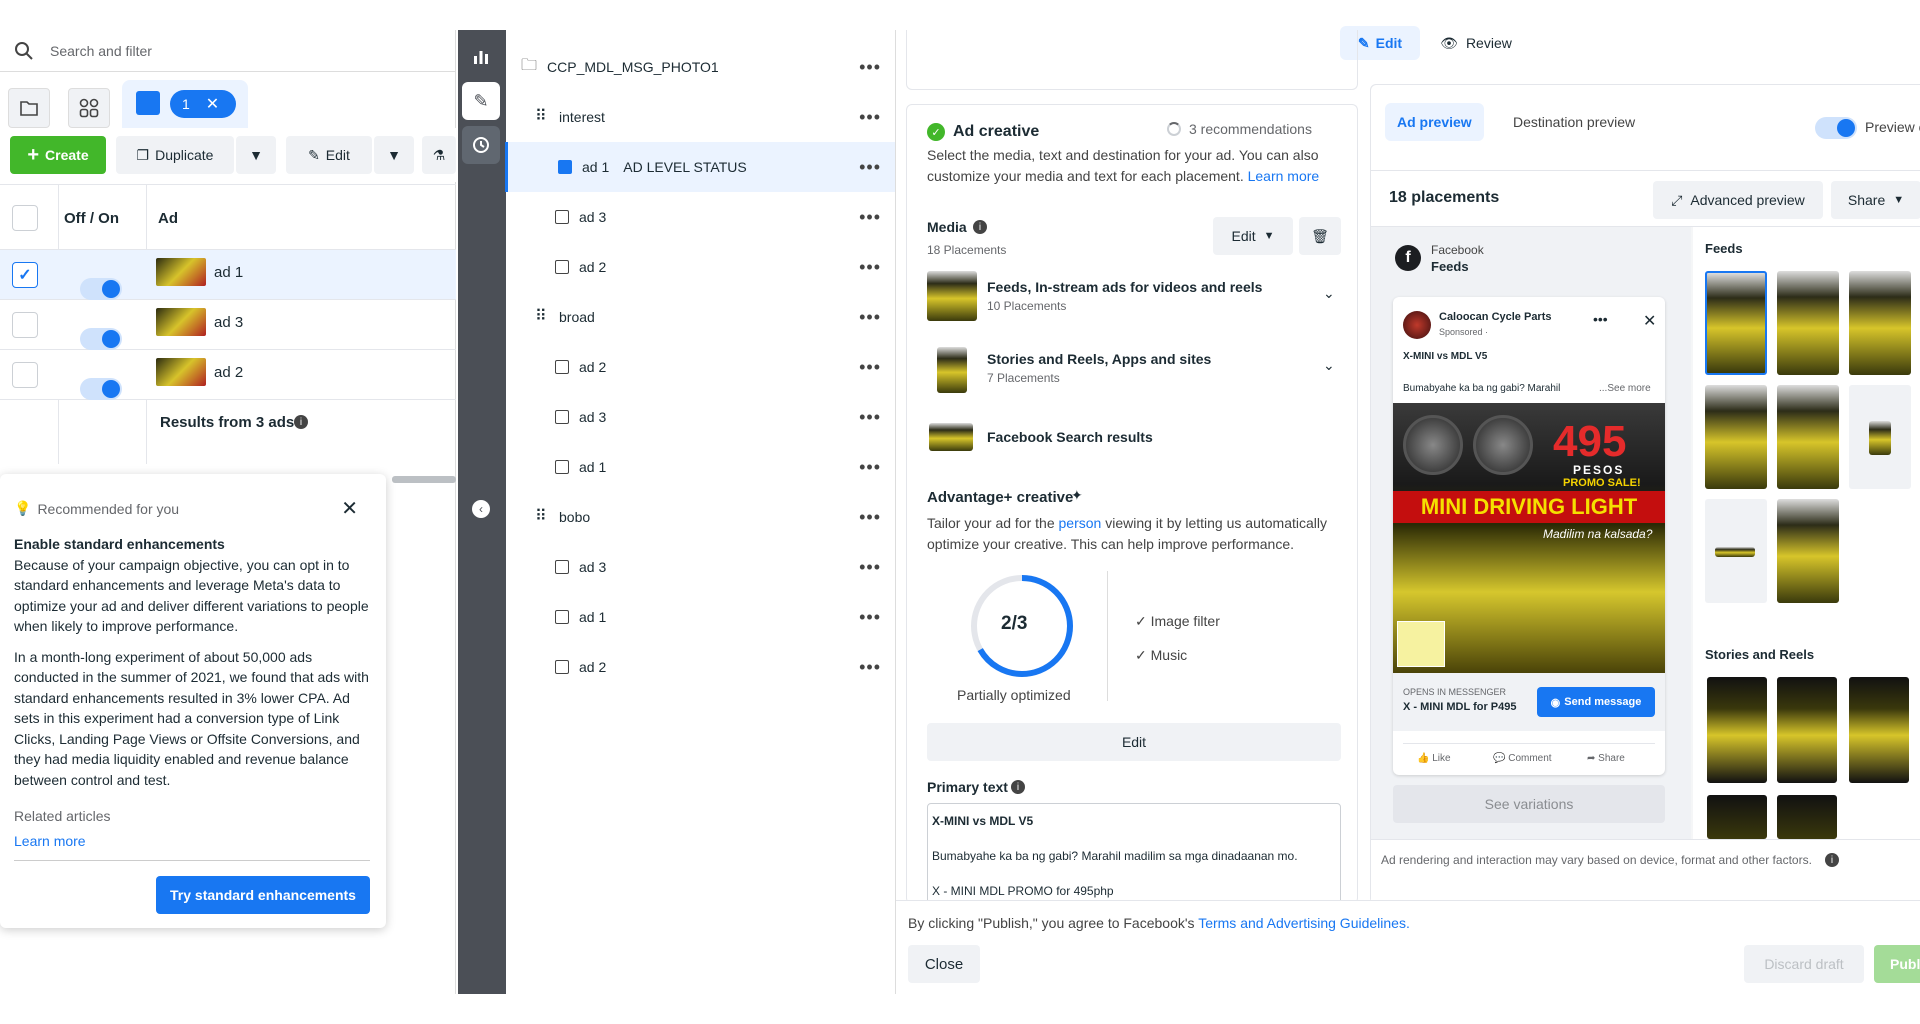 This screenshot has width=1920, height=1024. I want to click on tab-destination-preview: Destination preview, so click(1574, 122).